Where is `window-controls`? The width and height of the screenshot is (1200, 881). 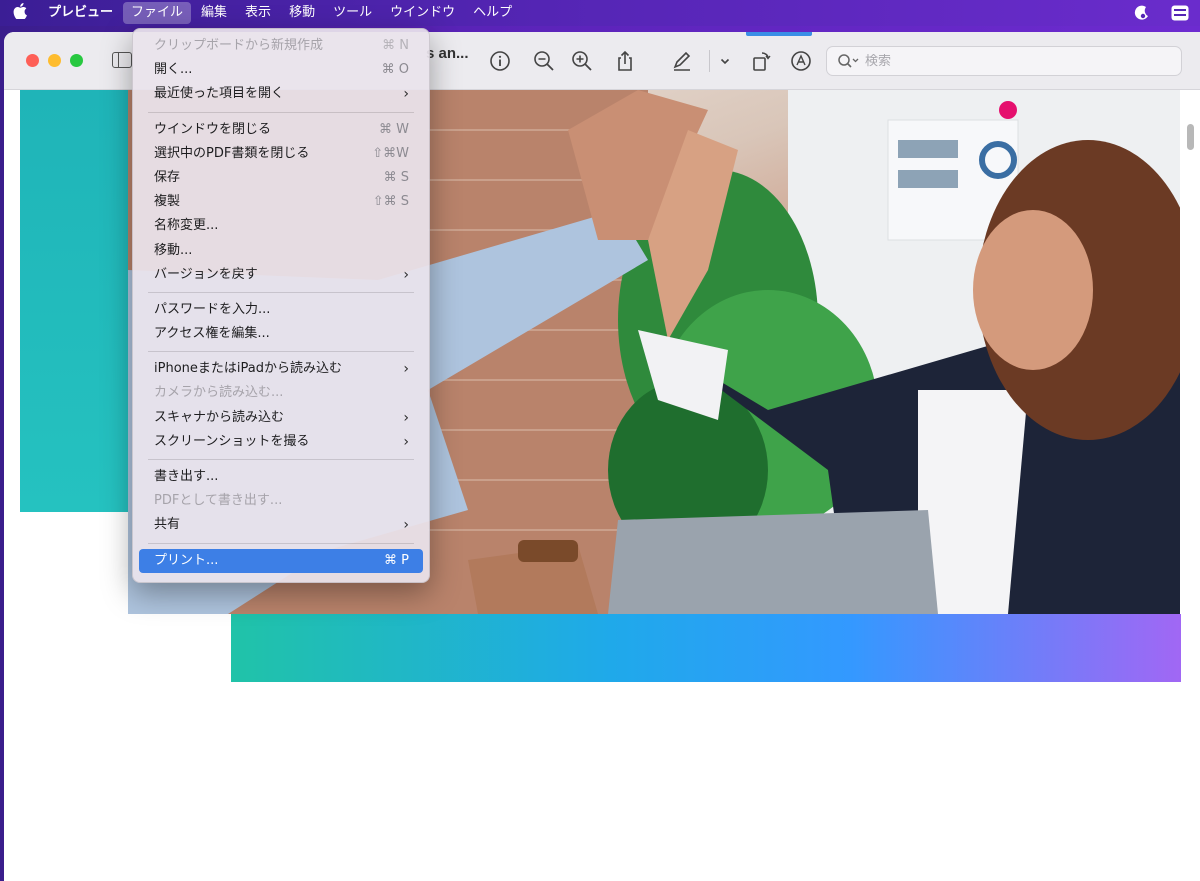
window-controls is located at coordinates (54, 60).